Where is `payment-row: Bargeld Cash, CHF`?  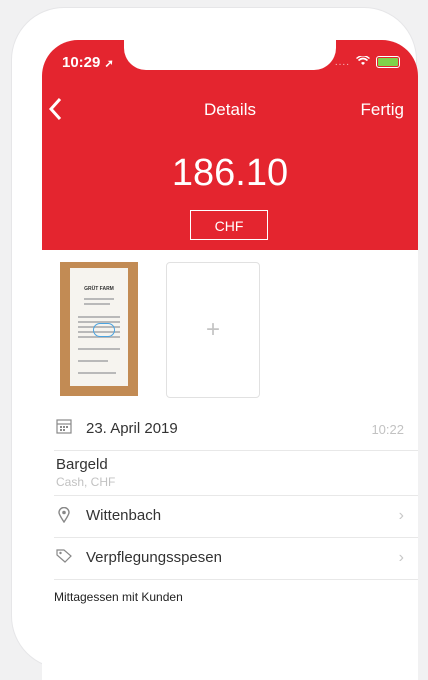
payment-row: Bargeld Cash, CHF is located at coordinates (236, 473).